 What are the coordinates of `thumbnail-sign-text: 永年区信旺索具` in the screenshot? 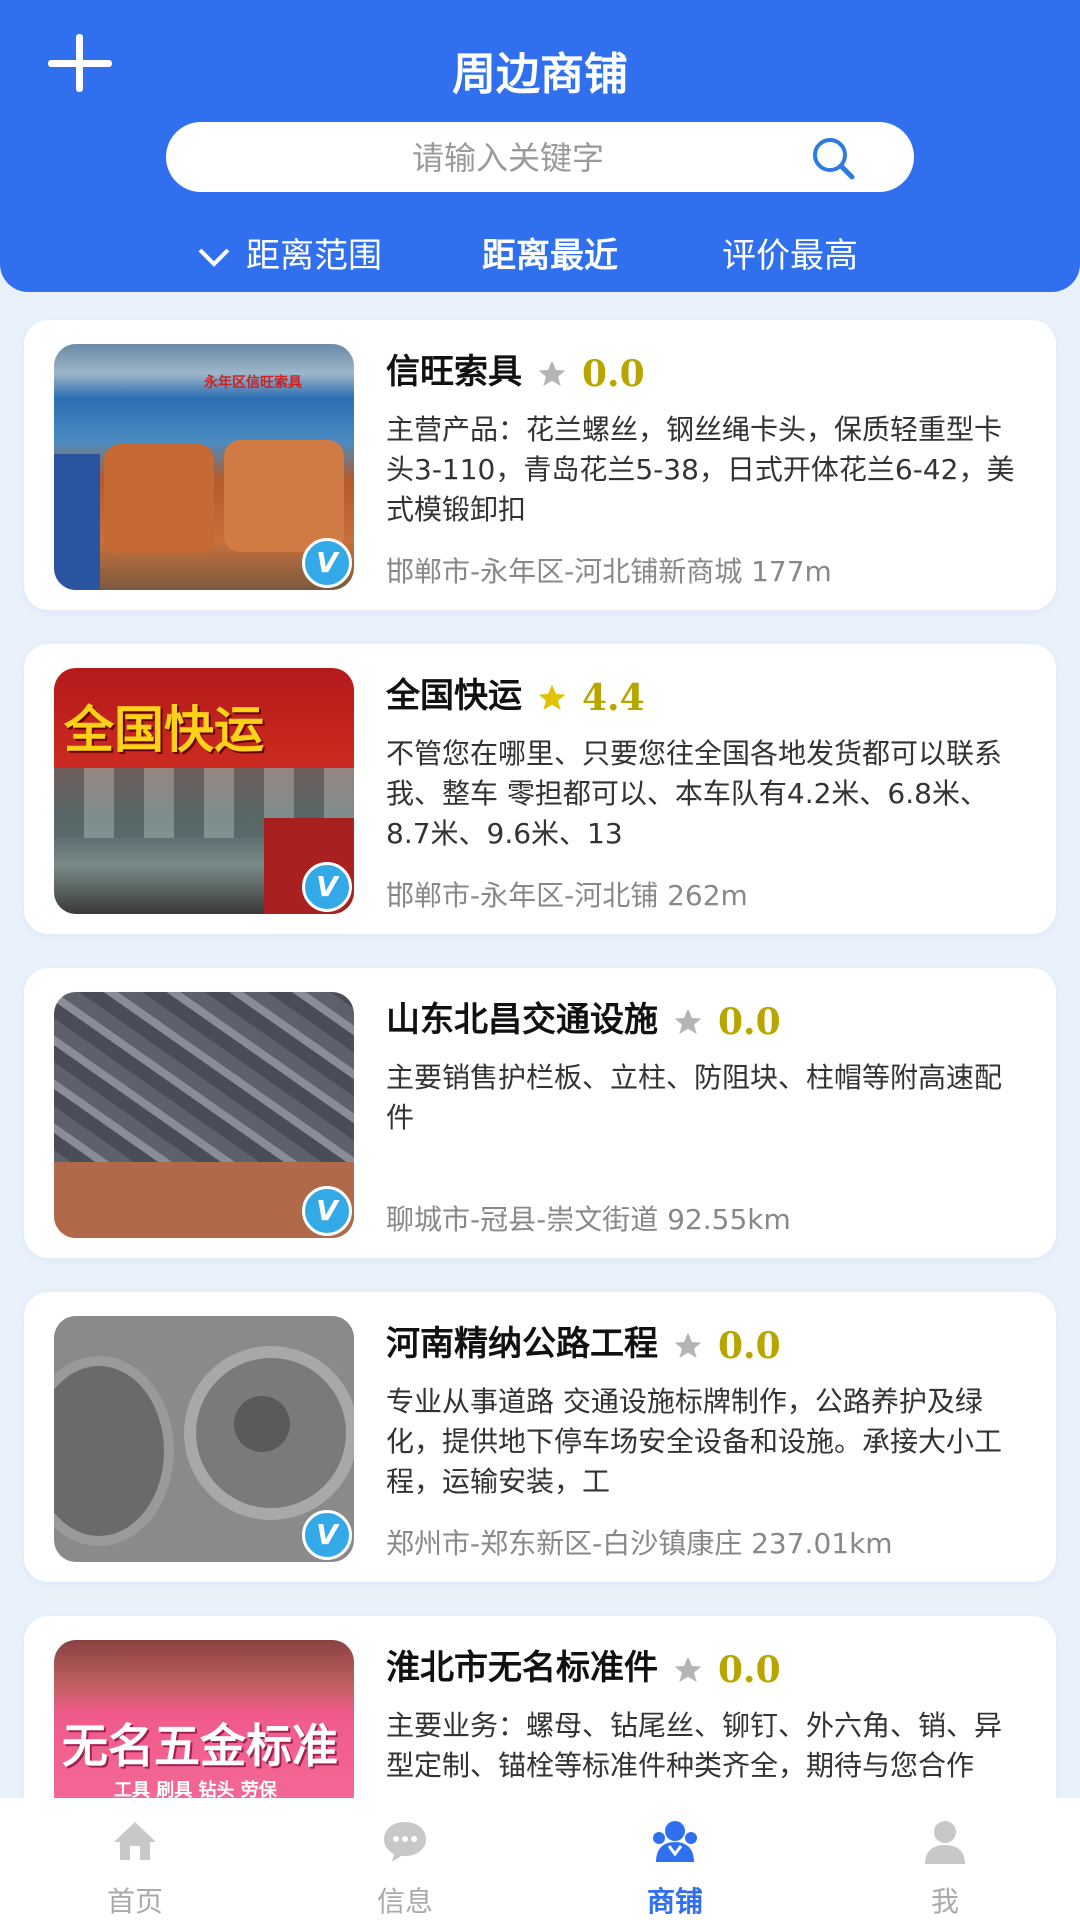 It's located at (253, 383).